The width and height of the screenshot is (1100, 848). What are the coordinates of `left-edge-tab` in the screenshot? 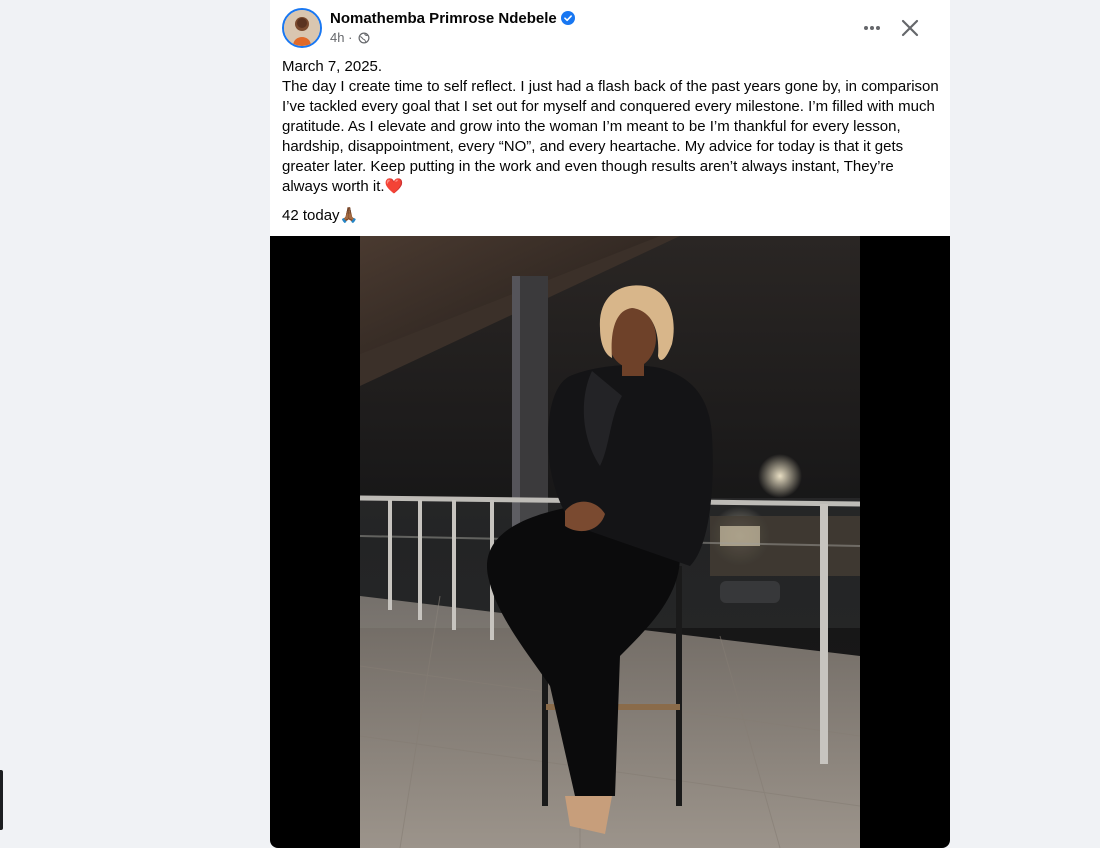 It's located at (1, 800).